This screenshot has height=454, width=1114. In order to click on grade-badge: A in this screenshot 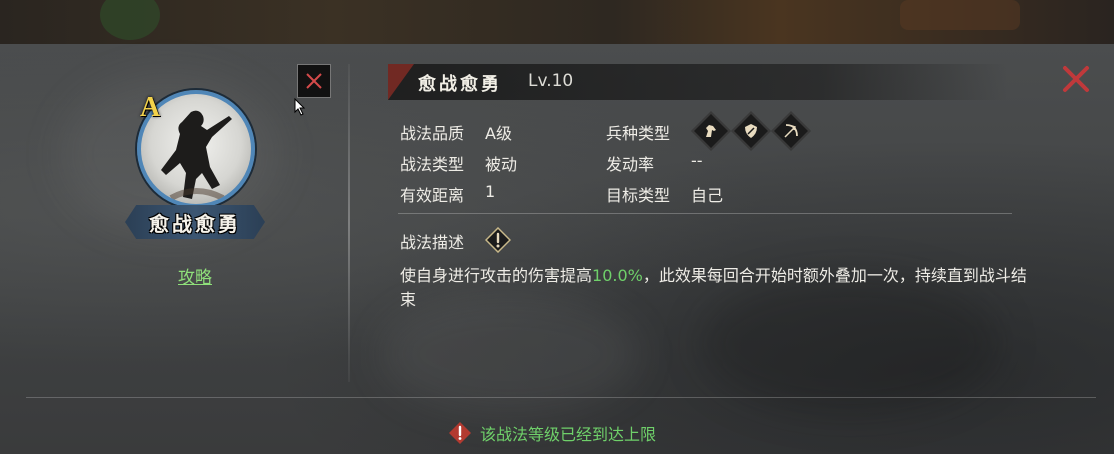, I will do `click(150, 107)`.